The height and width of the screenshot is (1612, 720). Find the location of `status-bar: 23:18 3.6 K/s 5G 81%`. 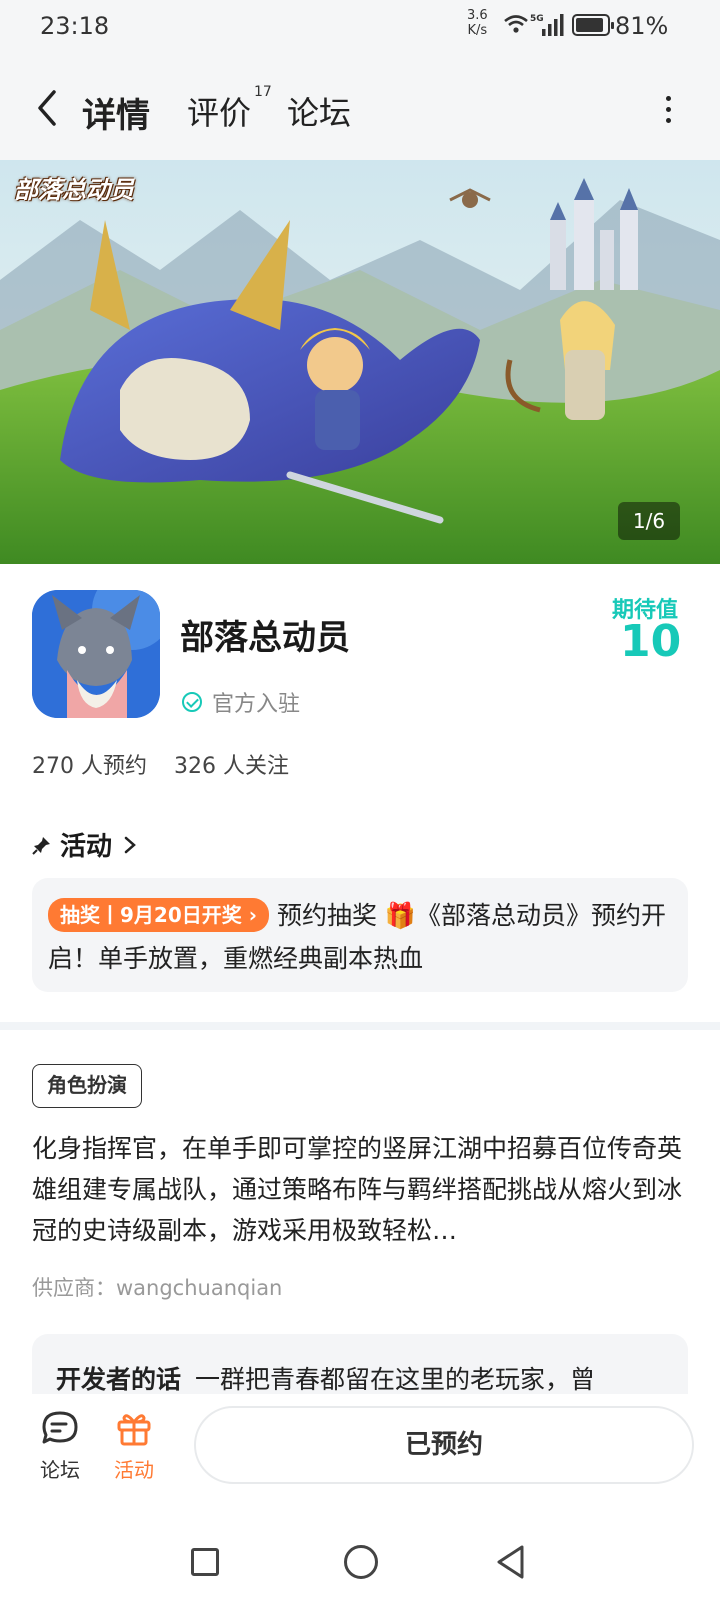

status-bar: 23:18 3.6 K/s 5G 81% is located at coordinates (360, 28).